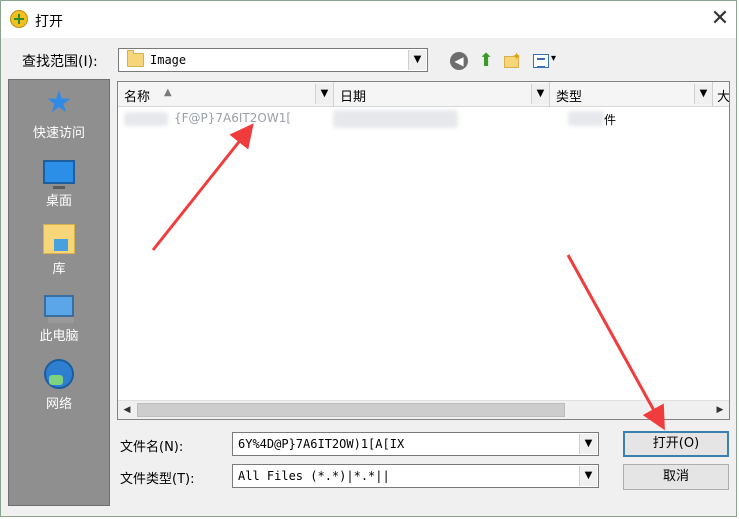 The width and height of the screenshot is (739, 519). What do you see at coordinates (59, 239) in the screenshot?
I see `library-icon` at bounding box center [59, 239].